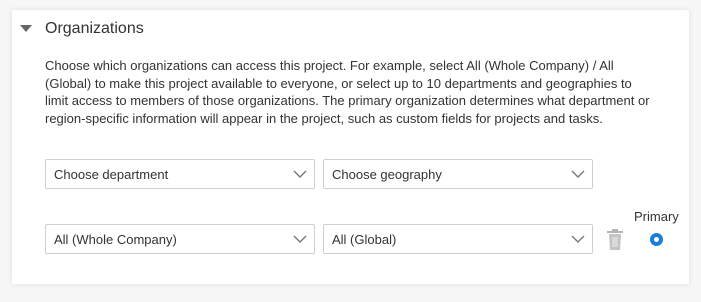 The width and height of the screenshot is (701, 302). What do you see at coordinates (458, 174) in the screenshot?
I see `choose-geography-select: Choose geography` at bounding box center [458, 174].